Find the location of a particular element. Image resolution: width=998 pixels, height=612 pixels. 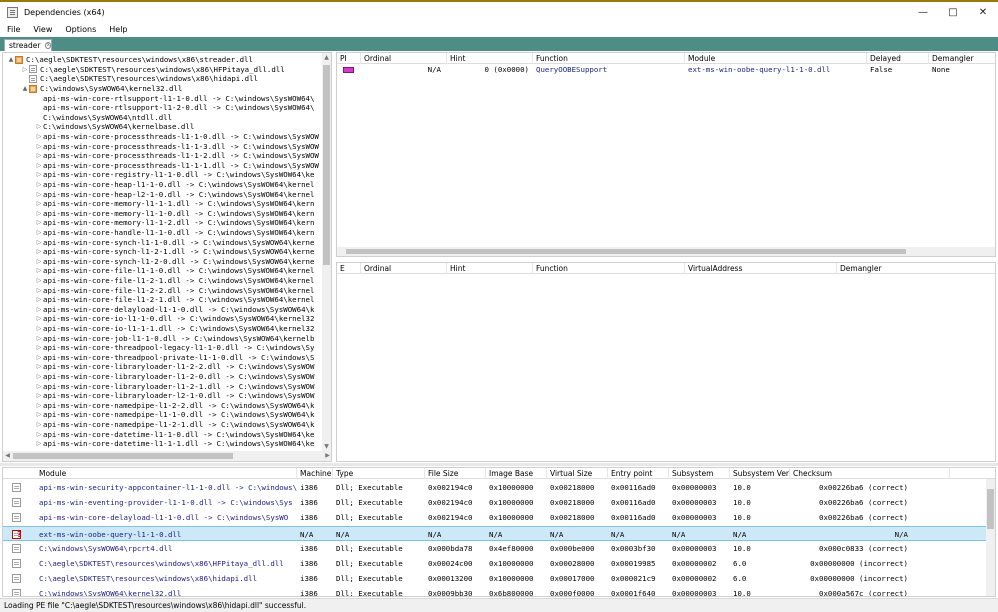

column-header-image-base: Image Base is located at coordinates (516, 473).